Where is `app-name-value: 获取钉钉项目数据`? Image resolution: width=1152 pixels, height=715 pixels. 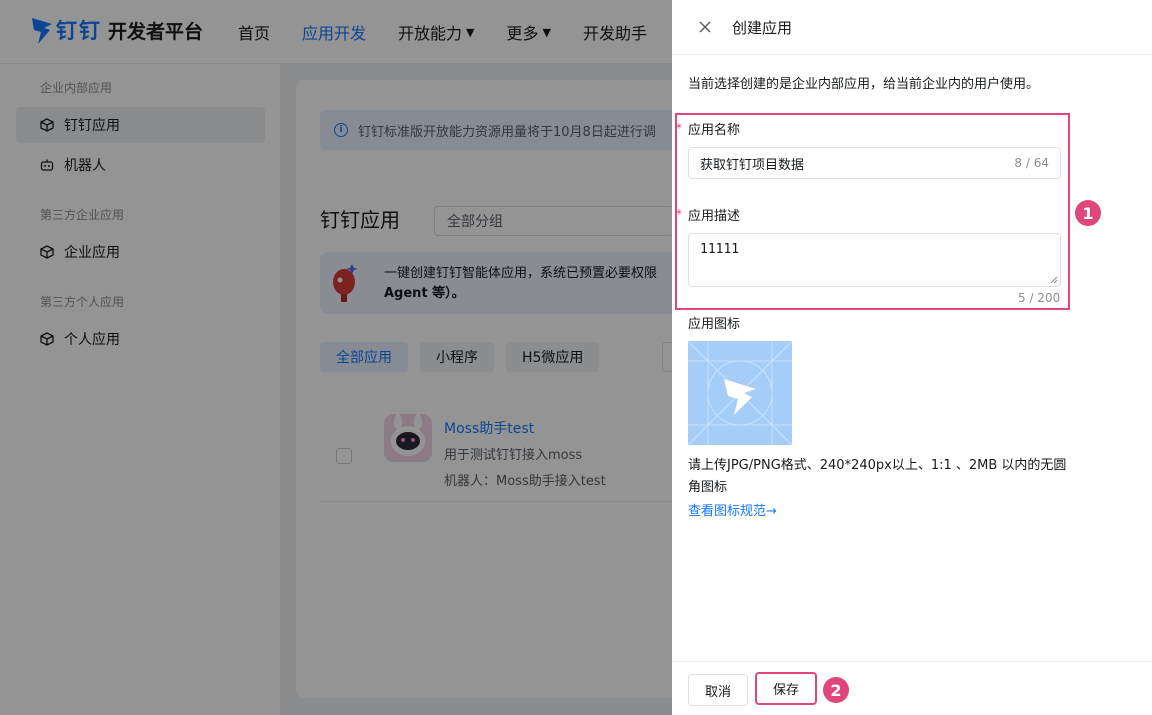 app-name-value: 获取钉钉项目数据 is located at coordinates (752, 165).